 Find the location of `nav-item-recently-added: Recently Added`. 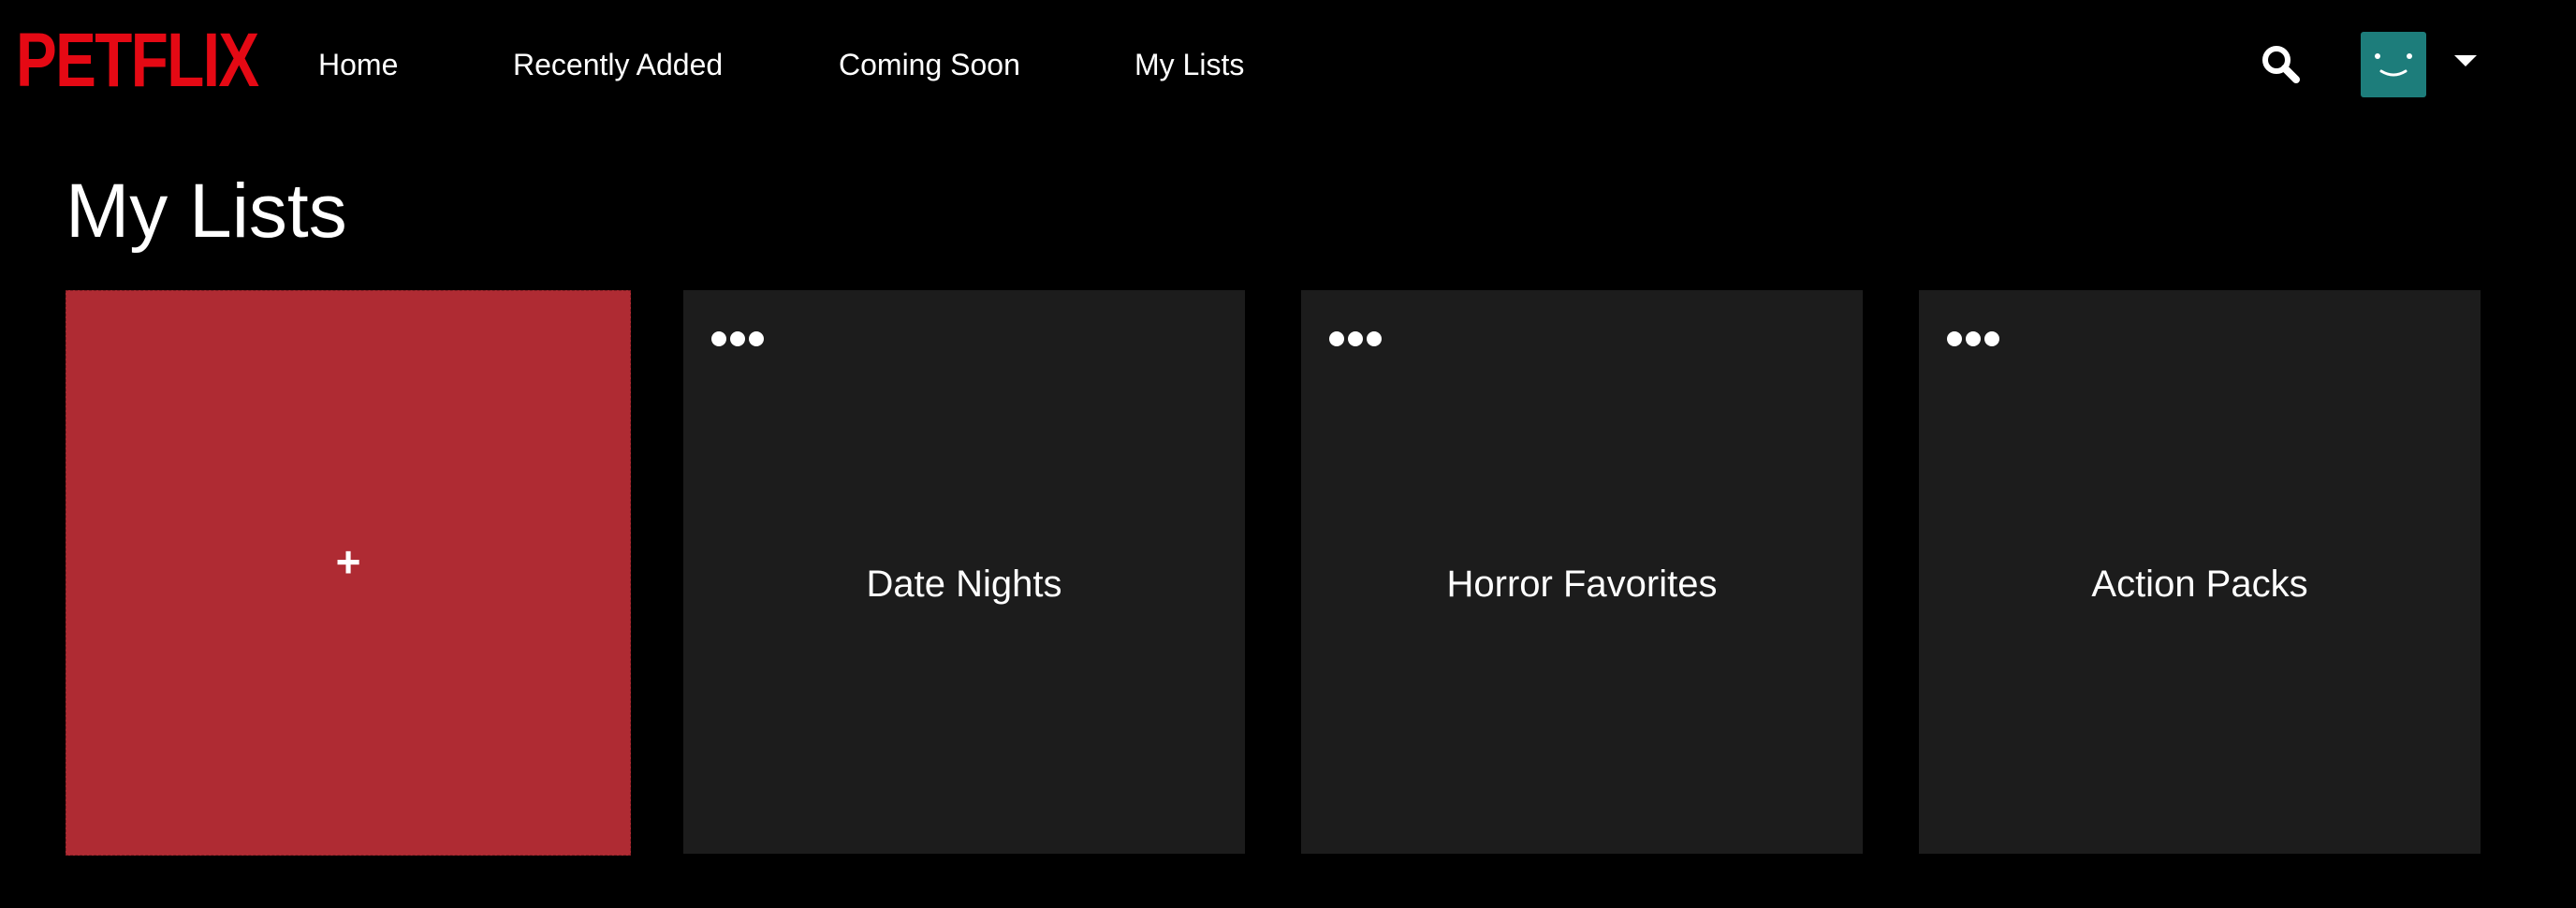

nav-item-recently-added: Recently Added is located at coordinates (618, 64).